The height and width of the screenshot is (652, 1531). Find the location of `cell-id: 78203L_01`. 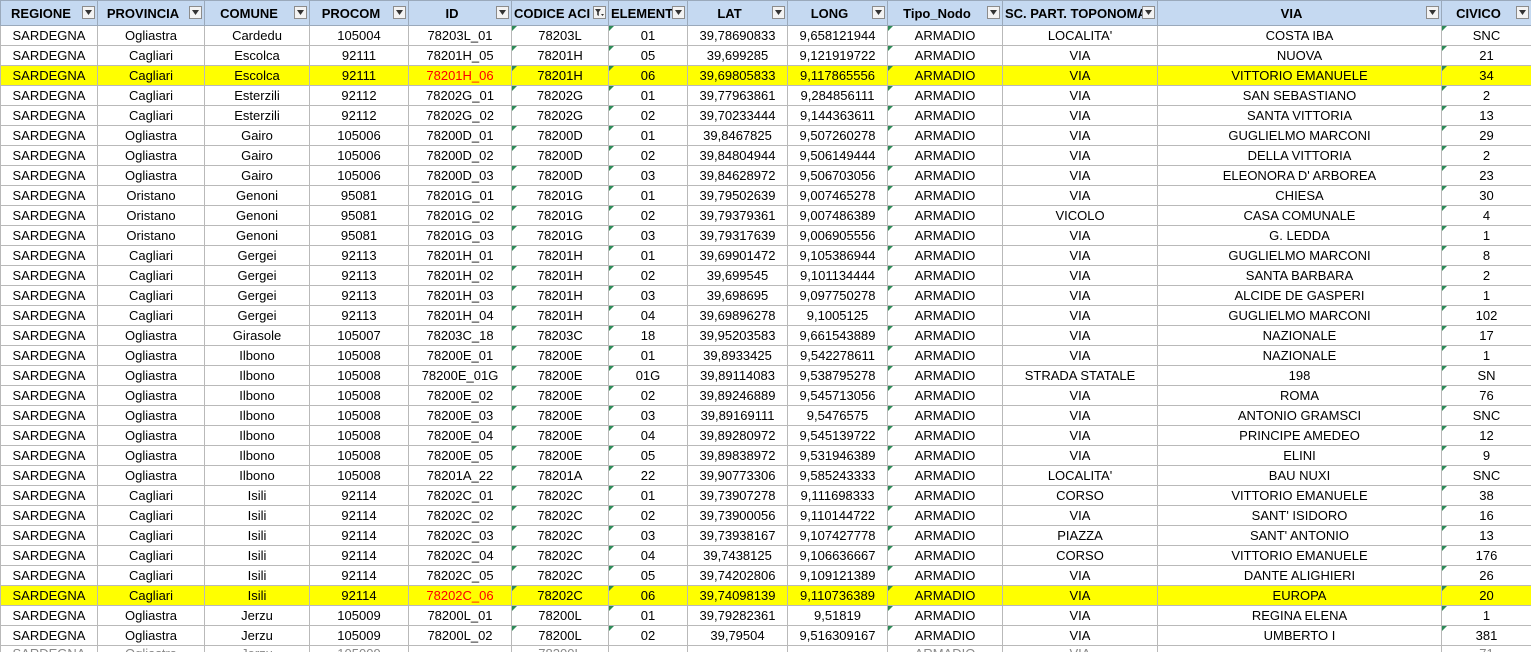

cell-id: 78203L_01 is located at coordinates (460, 35).